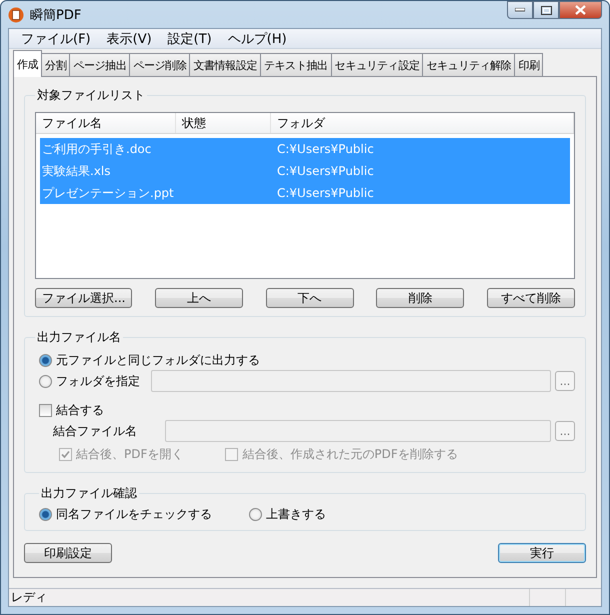 The height and width of the screenshot is (615, 610). Describe the element at coordinates (108, 193) in the screenshot. I see `file-name-cell-text: プレゼンテーション.ppt` at that location.